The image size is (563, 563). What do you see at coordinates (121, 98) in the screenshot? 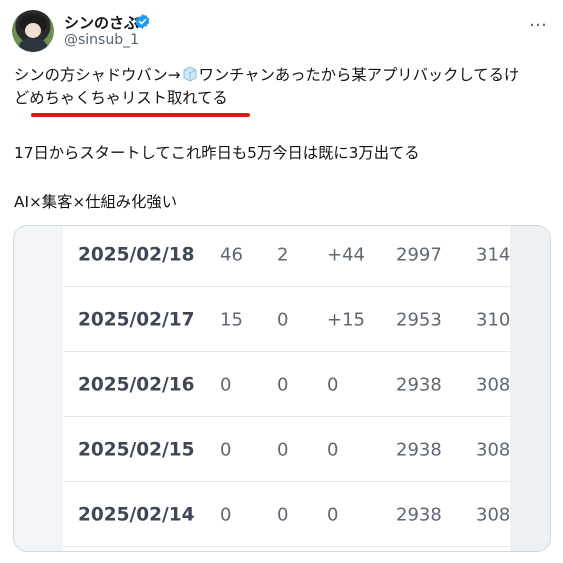
I see `tweet-line-2: どめちゃくちゃリスト取れてる` at bounding box center [121, 98].